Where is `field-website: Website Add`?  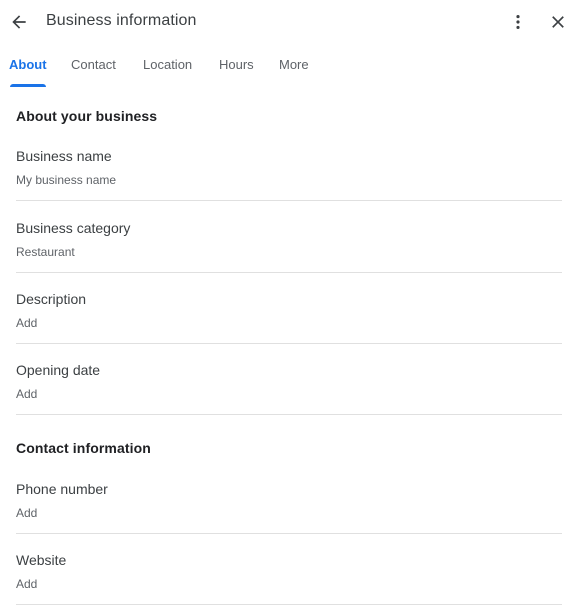
field-website: Website Add is located at coordinates (289, 584).